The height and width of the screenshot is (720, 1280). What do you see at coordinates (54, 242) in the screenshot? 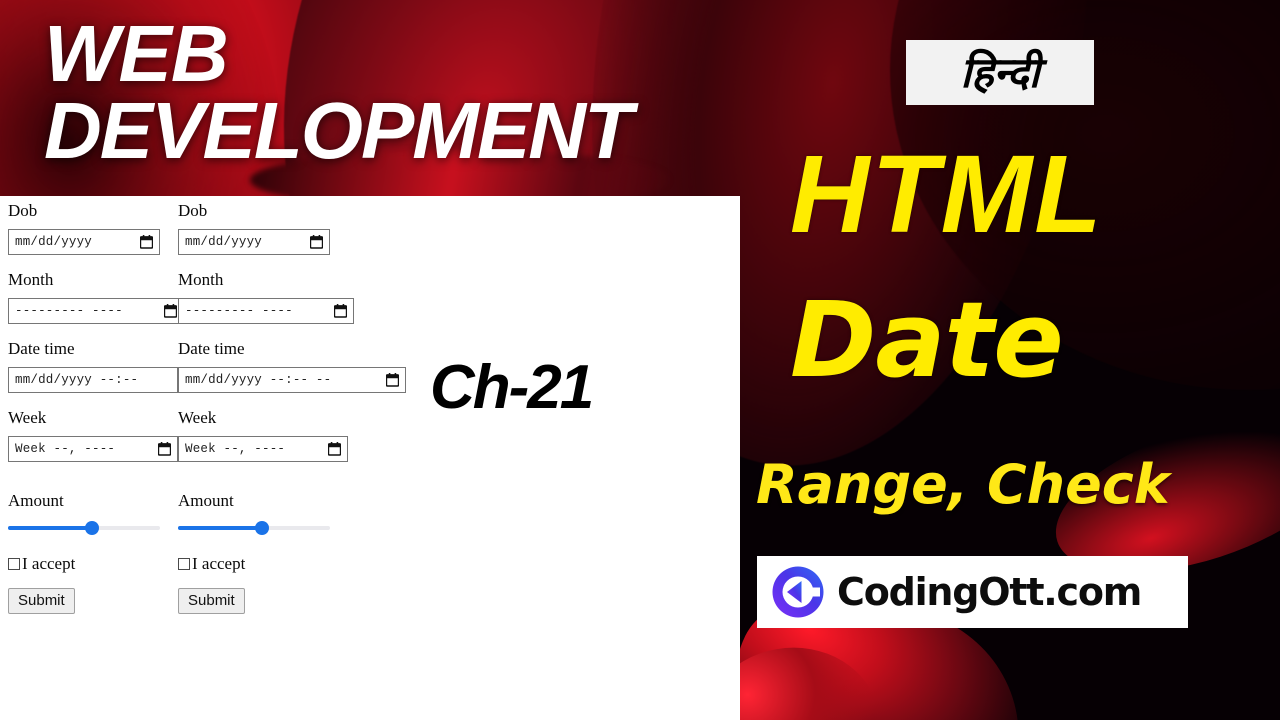
I see `date-input-dob-a-value: mm/dd/yyyy` at bounding box center [54, 242].